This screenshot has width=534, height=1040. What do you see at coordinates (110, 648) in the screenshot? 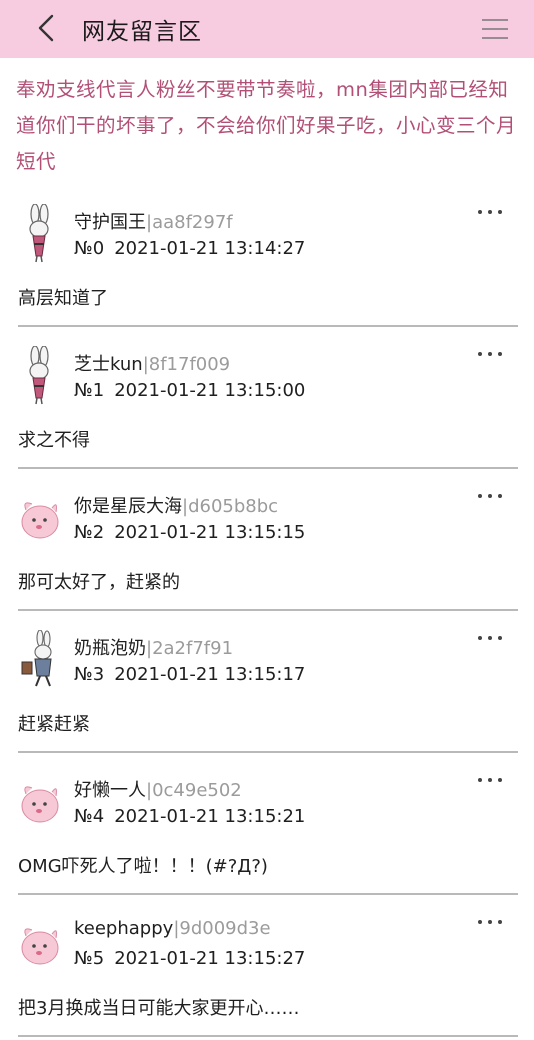
I see `author-name: 奶瓶泡奶` at bounding box center [110, 648].